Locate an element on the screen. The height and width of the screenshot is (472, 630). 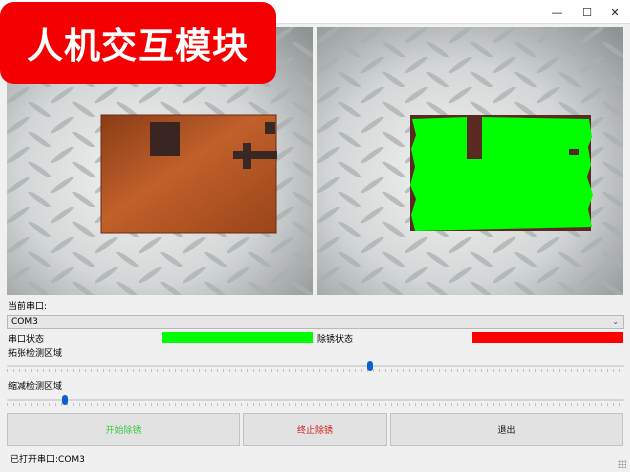
chevron-down-icon: ⌄ is located at coordinates (615, 321).